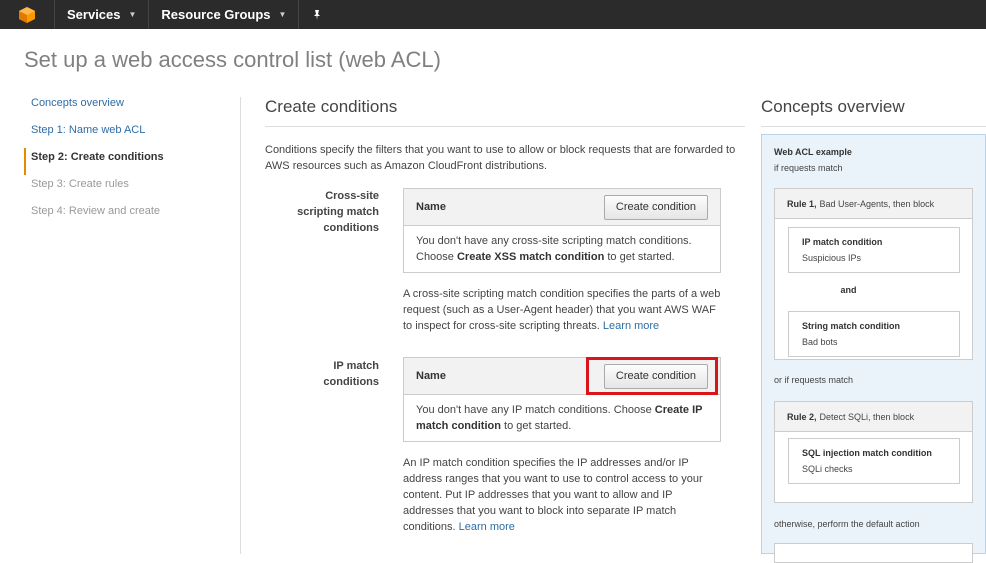 This screenshot has height=563, width=986. Describe the element at coordinates (814, 380) in the screenshot. I see `or-if-requests-match: or if requests match` at that location.